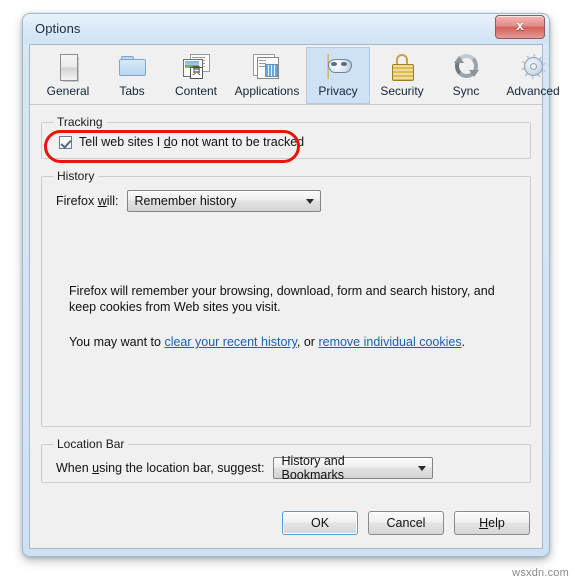  What do you see at coordinates (353, 468) in the screenshot?
I see `location-bar-suggest-dropdown: History and Bookmarks` at bounding box center [353, 468].